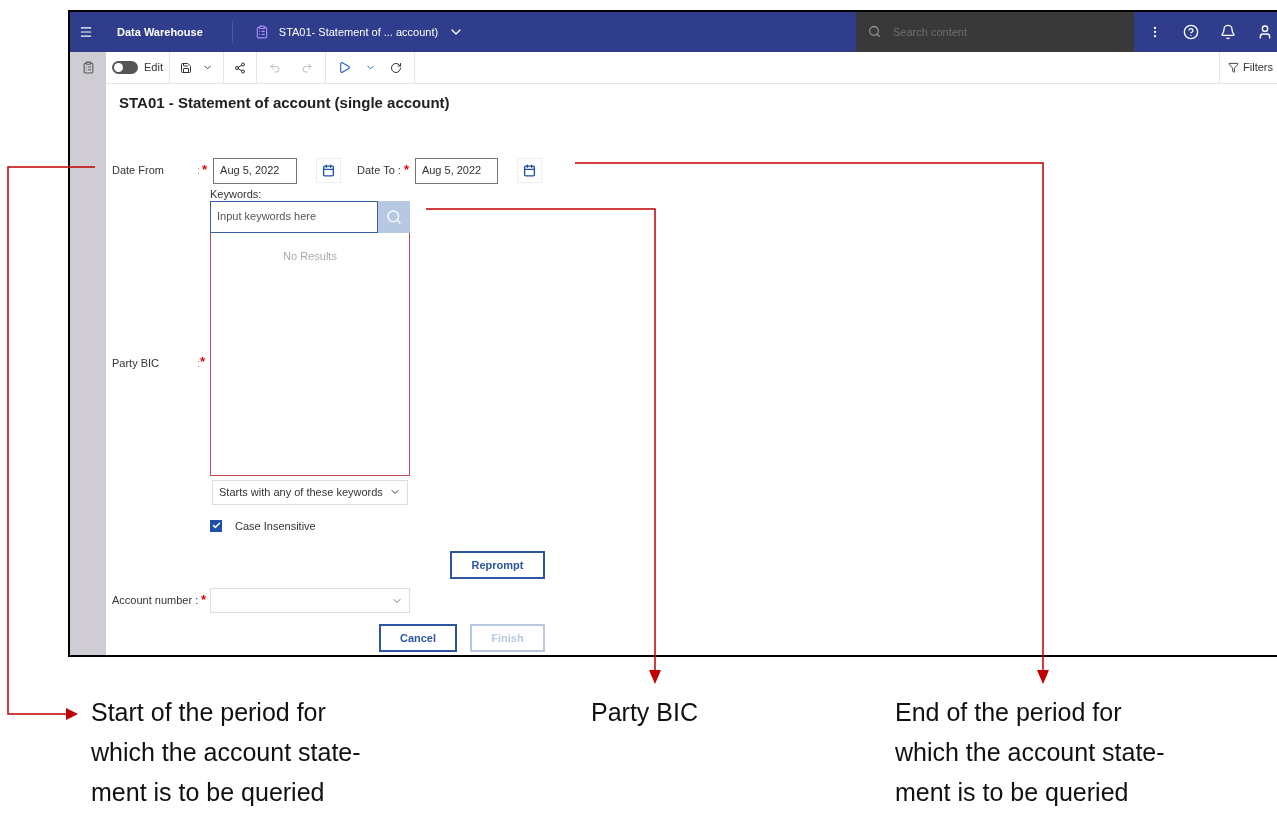 This screenshot has width=1277, height=815. What do you see at coordinates (644, 712) in the screenshot?
I see `annotation-text: Party BIC` at bounding box center [644, 712].